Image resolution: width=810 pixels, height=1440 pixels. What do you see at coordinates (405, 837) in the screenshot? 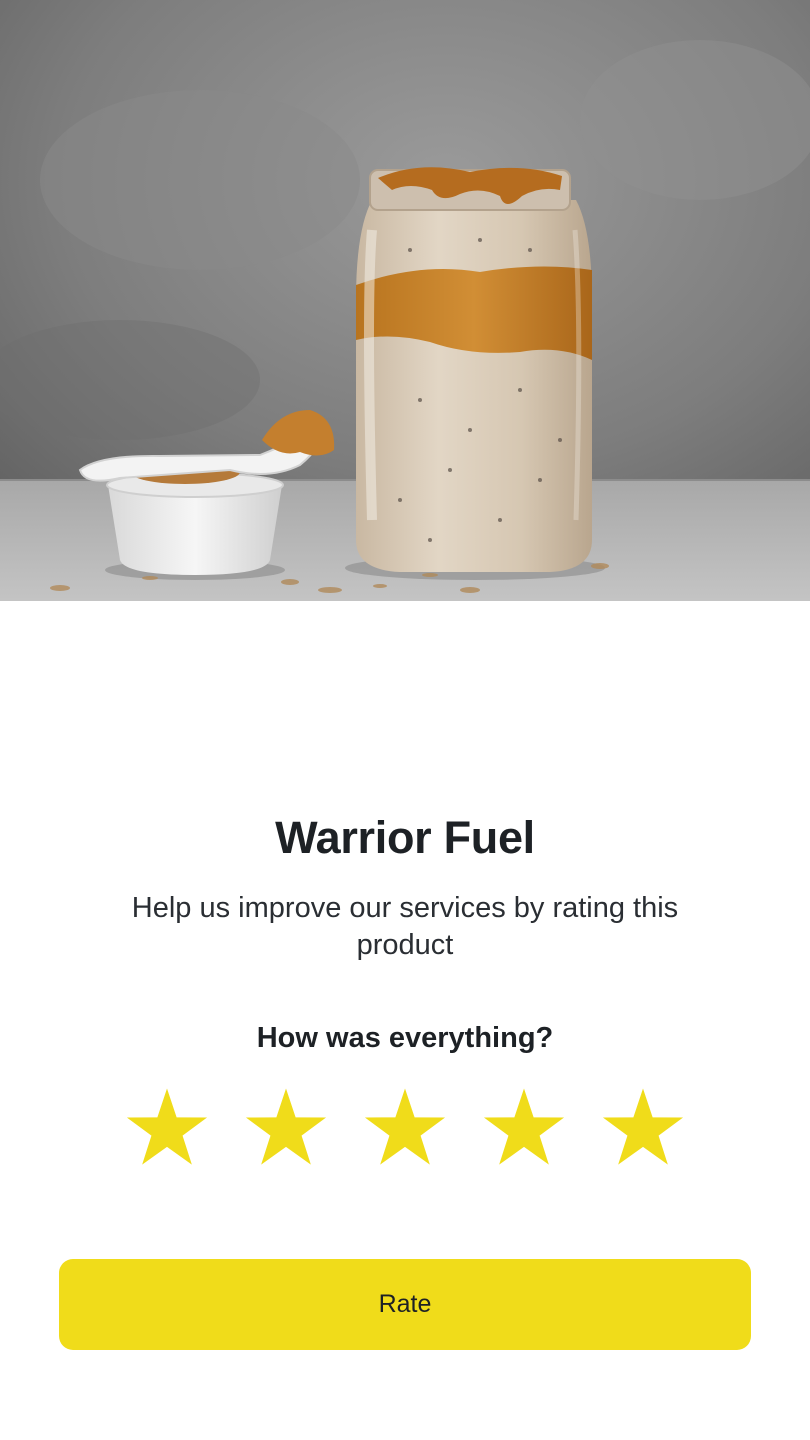
I see `product-title: Warrior Fuel` at bounding box center [405, 837].